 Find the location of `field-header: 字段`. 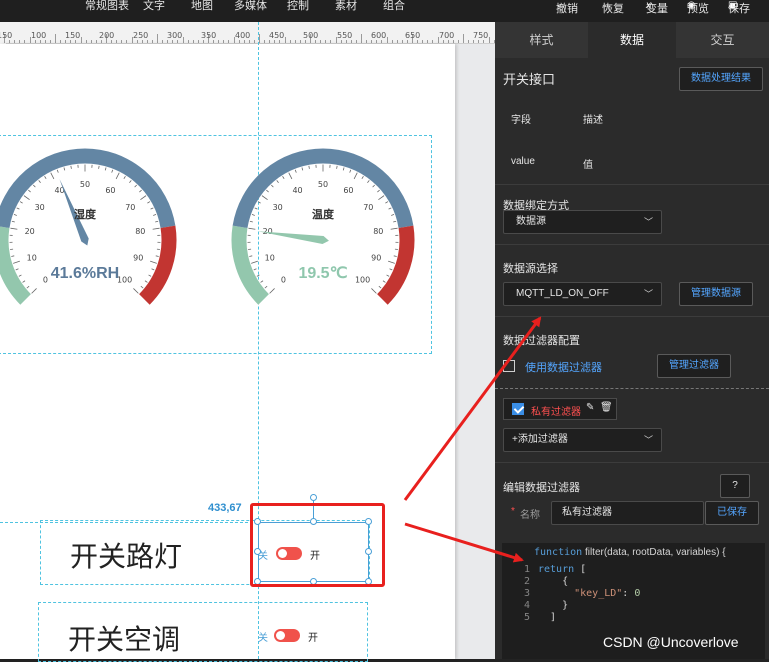

field-header: 字段 is located at coordinates (521, 118).